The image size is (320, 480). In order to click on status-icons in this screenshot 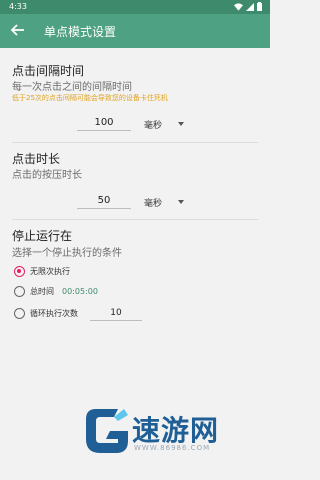, I will do `click(248, 6)`.